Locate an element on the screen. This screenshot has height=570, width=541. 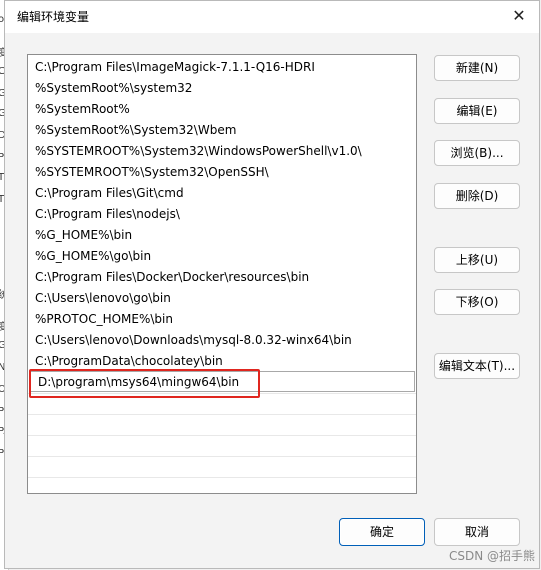
list-item: %G_HOME%\bin is located at coordinates (222, 235).